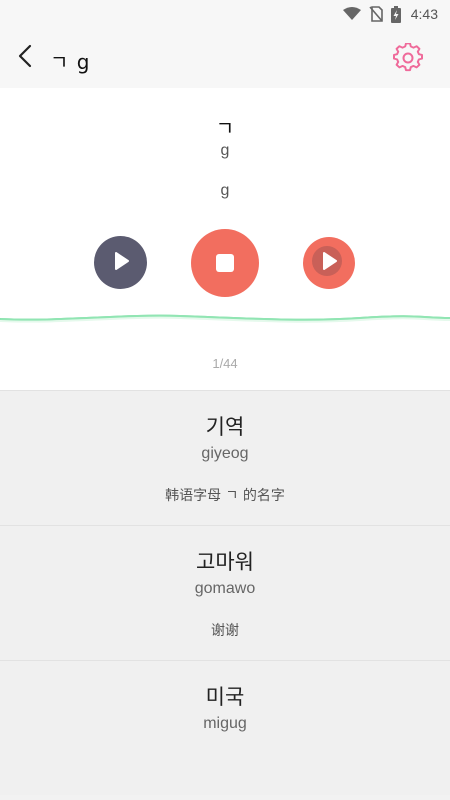 This screenshot has height=800, width=450. What do you see at coordinates (424, 14) in the screenshot?
I see `status-time: 4:43` at bounding box center [424, 14].